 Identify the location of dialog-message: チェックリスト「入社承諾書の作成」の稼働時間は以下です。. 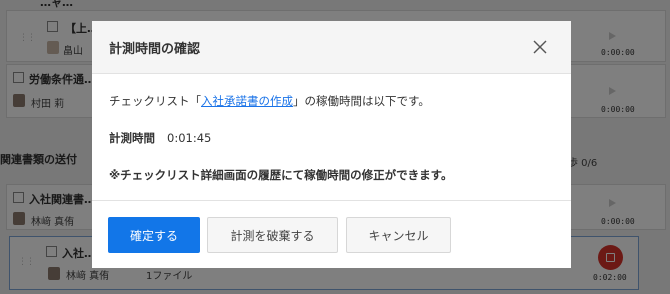
(269, 101).